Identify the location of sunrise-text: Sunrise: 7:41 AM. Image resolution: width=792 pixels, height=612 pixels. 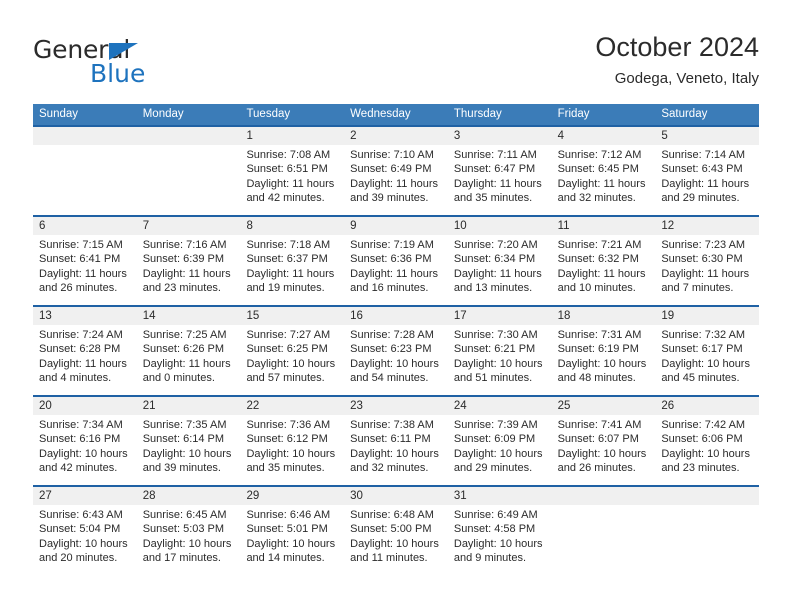
(599, 425).